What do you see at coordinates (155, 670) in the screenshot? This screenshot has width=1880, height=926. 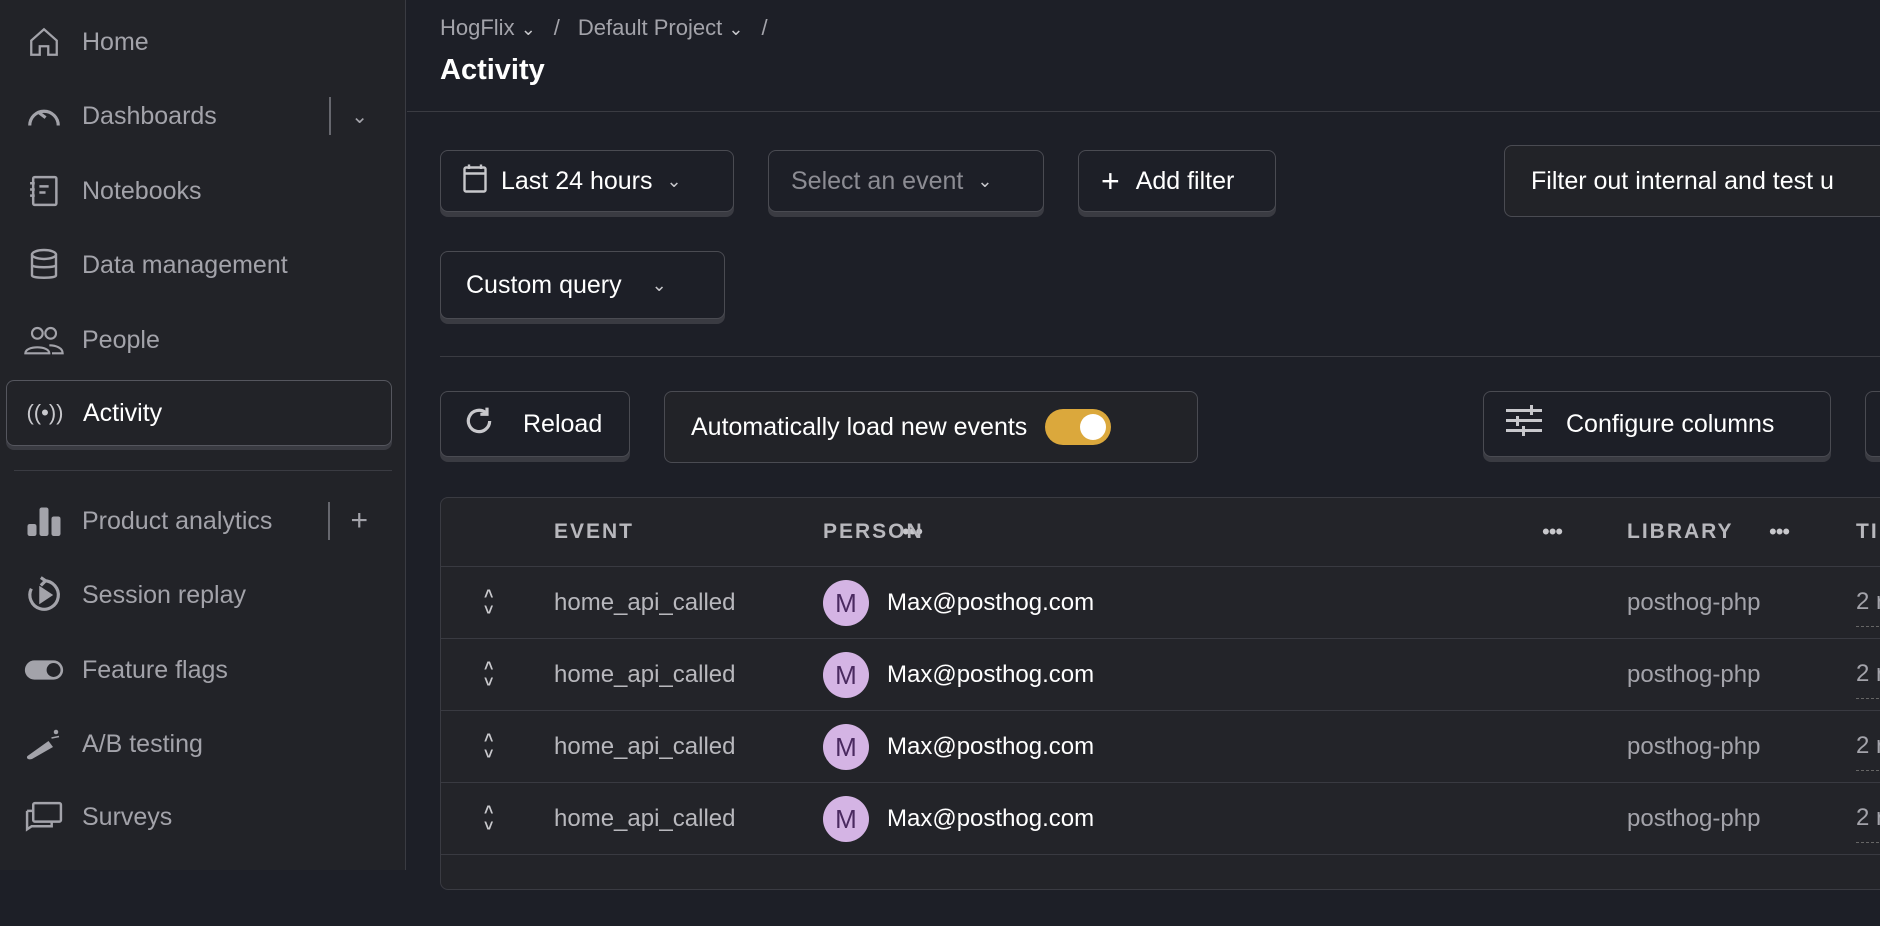 I see `sidebar-item-label: Feature flags` at bounding box center [155, 670].